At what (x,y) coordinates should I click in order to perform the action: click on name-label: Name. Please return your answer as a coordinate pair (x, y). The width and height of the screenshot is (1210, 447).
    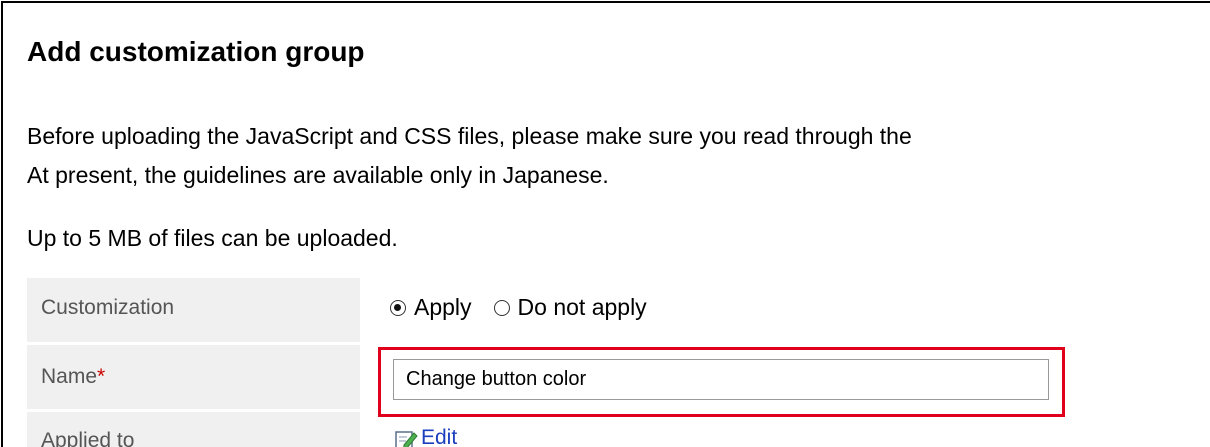
    Looking at the image, I should click on (69, 376).